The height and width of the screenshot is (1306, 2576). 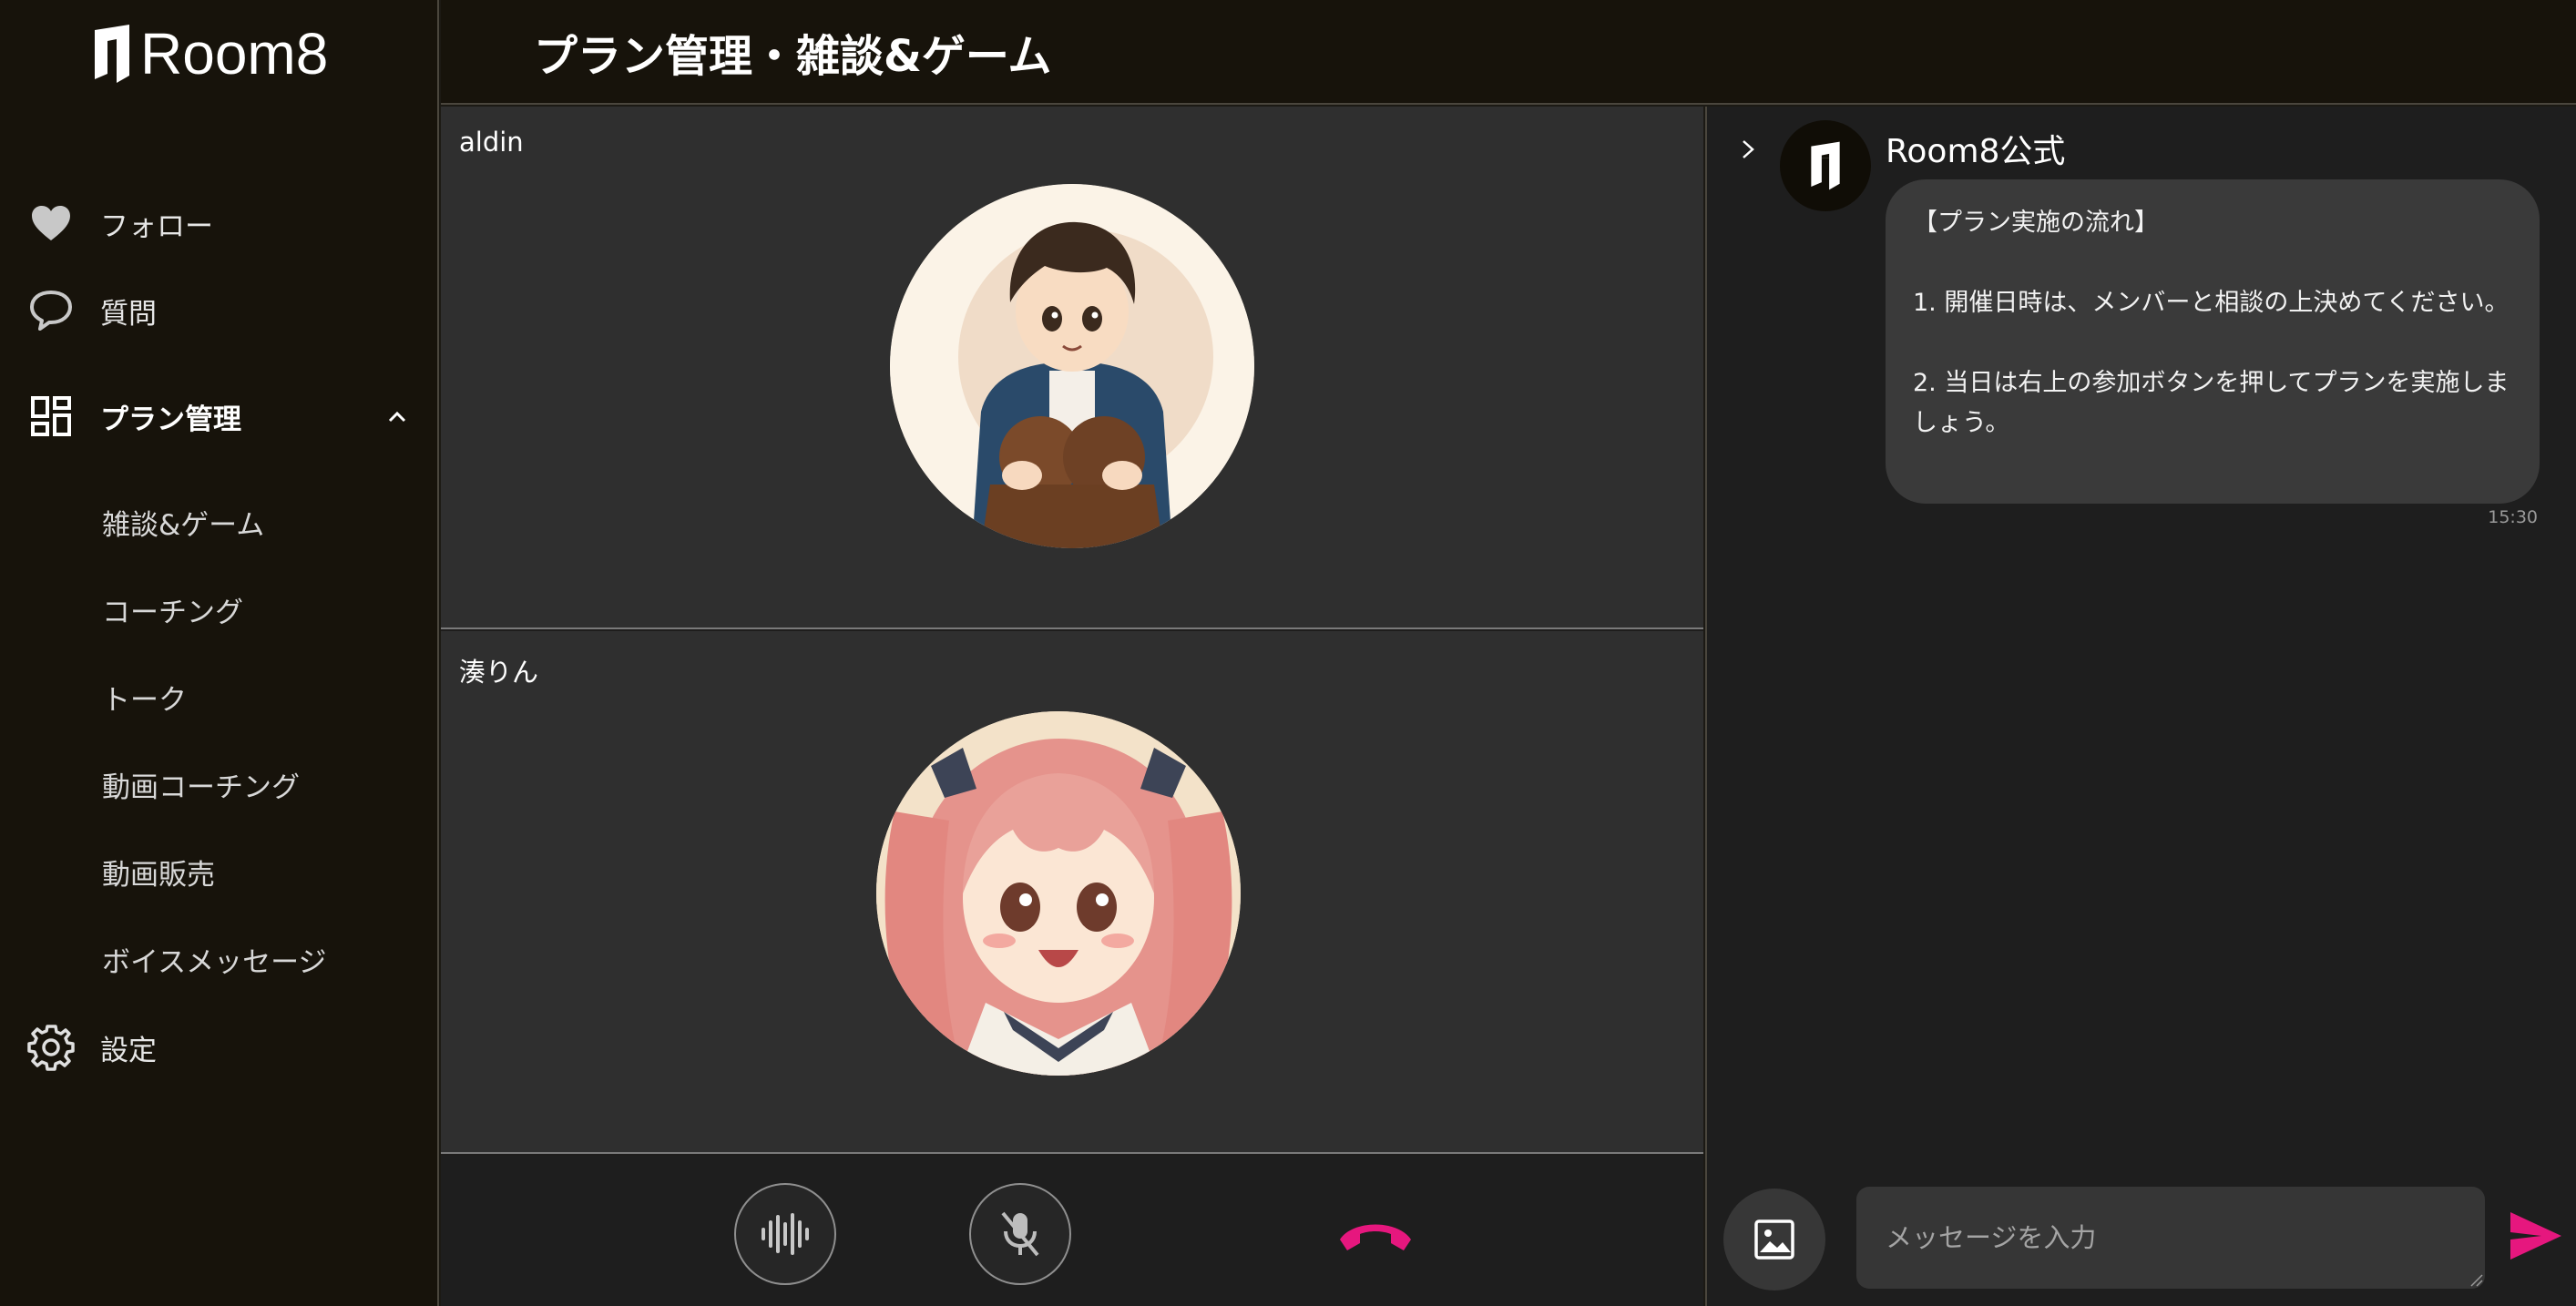 I want to click on chevron-right-icon, so click(x=1748, y=149).